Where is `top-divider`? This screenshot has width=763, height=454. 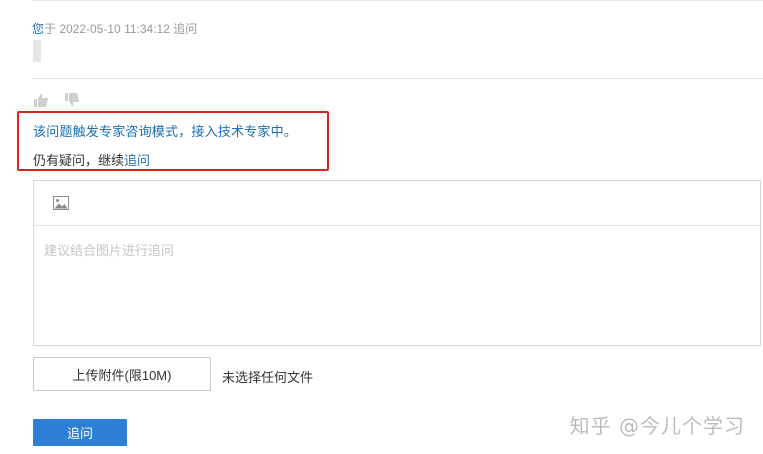 top-divider is located at coordinates (397, 0).